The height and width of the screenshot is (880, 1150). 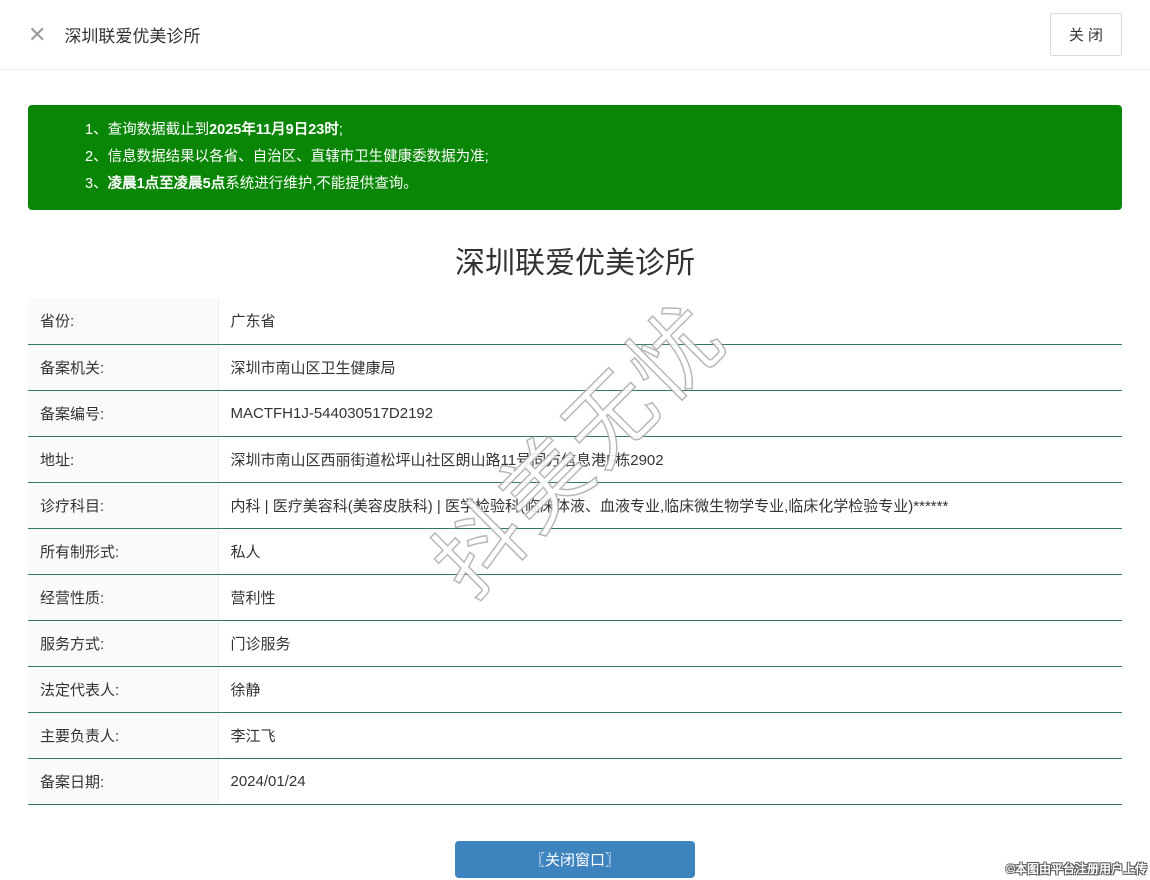 What do you see at coordinates (123, 505) in the screenshot?
I see `row-label: 诊疗科目:` at bounding box center [123, 505].